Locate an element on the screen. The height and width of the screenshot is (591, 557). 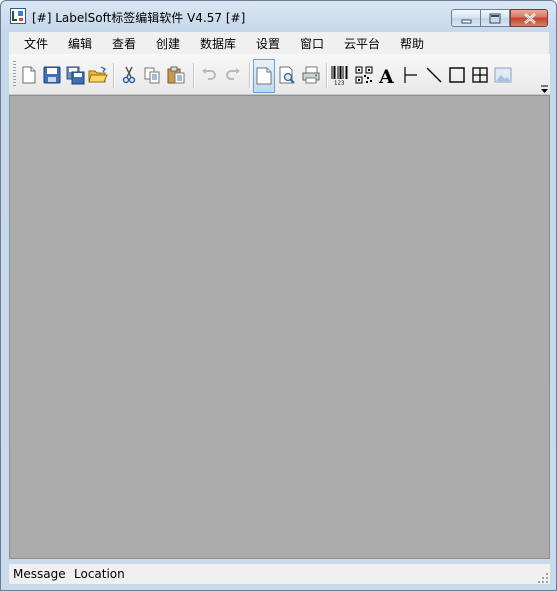
menu-create: 创建 is located at coordinates (168, 43).